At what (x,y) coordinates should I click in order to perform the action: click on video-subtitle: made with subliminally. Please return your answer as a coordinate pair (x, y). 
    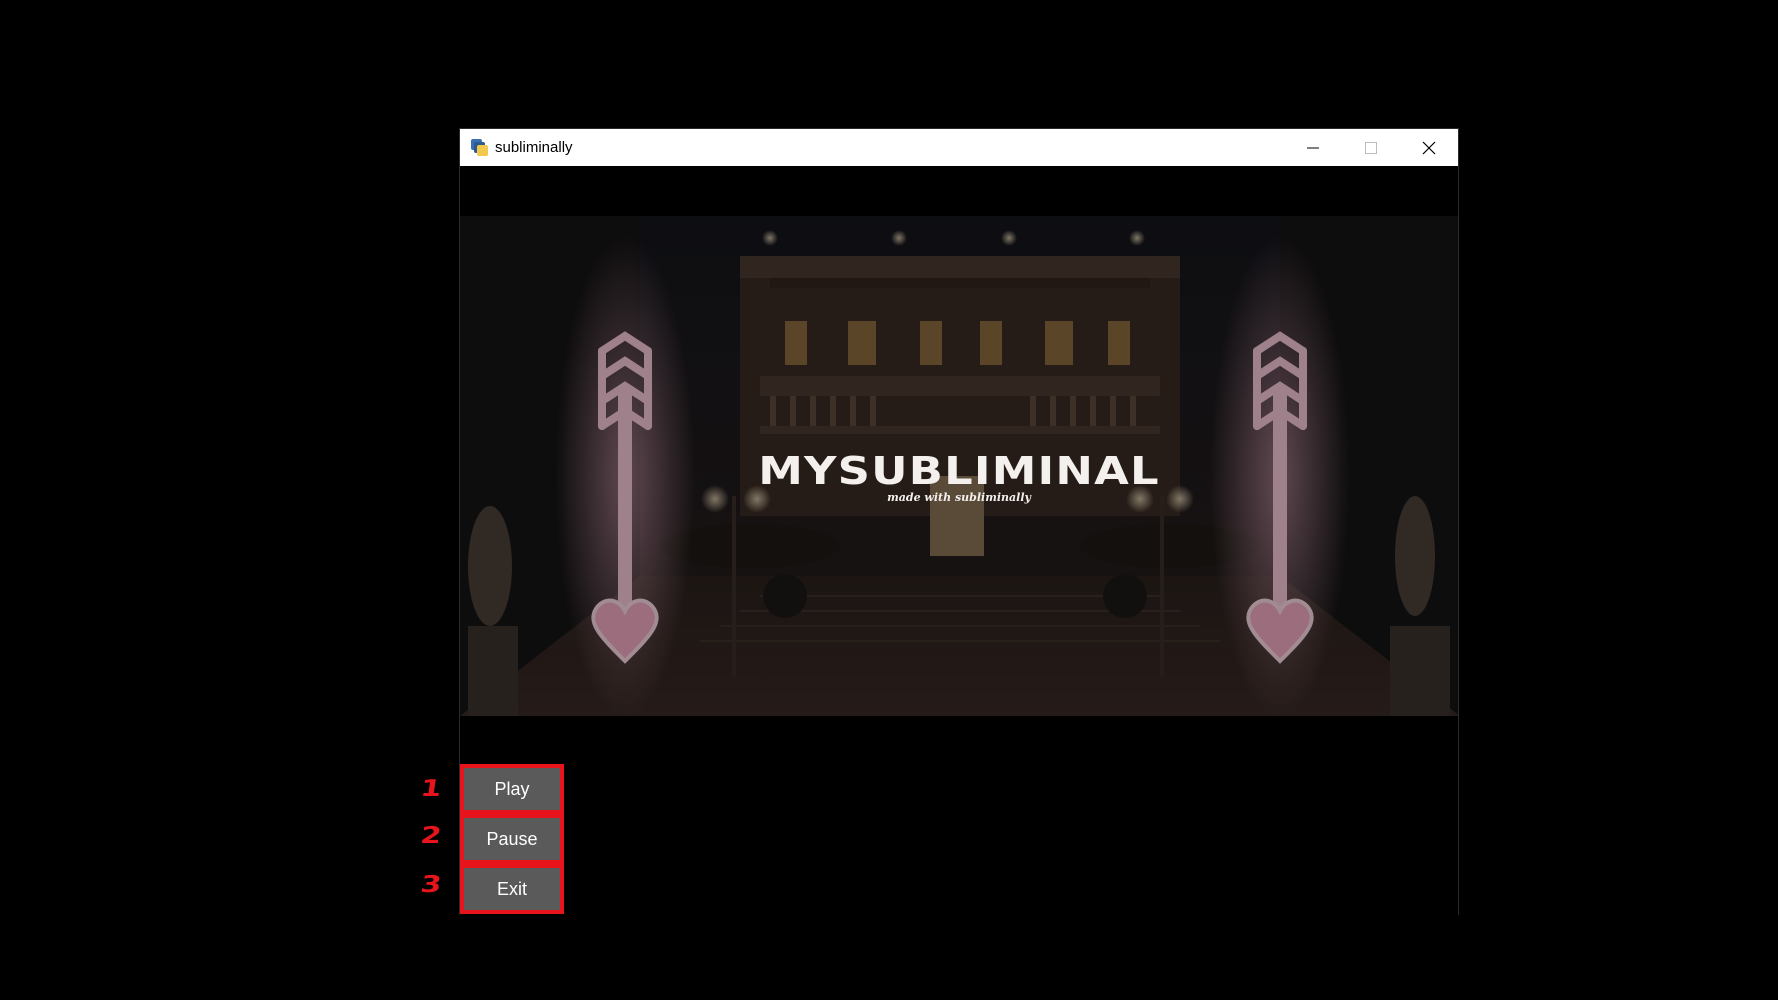
    Looking at the image, I should click on (959, 497).